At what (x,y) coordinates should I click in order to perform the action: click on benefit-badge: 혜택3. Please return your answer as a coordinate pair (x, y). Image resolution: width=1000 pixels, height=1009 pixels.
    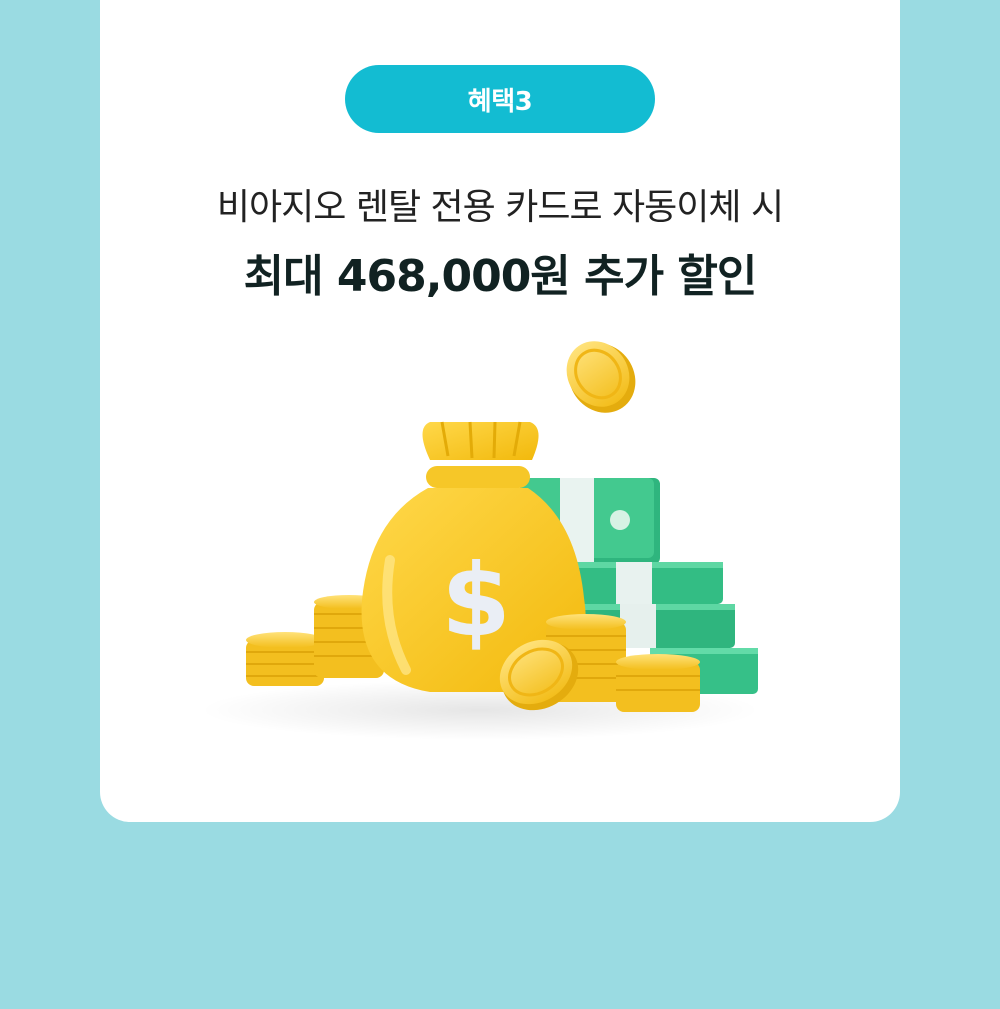
    Looking at the image, I should click on (500, 99).